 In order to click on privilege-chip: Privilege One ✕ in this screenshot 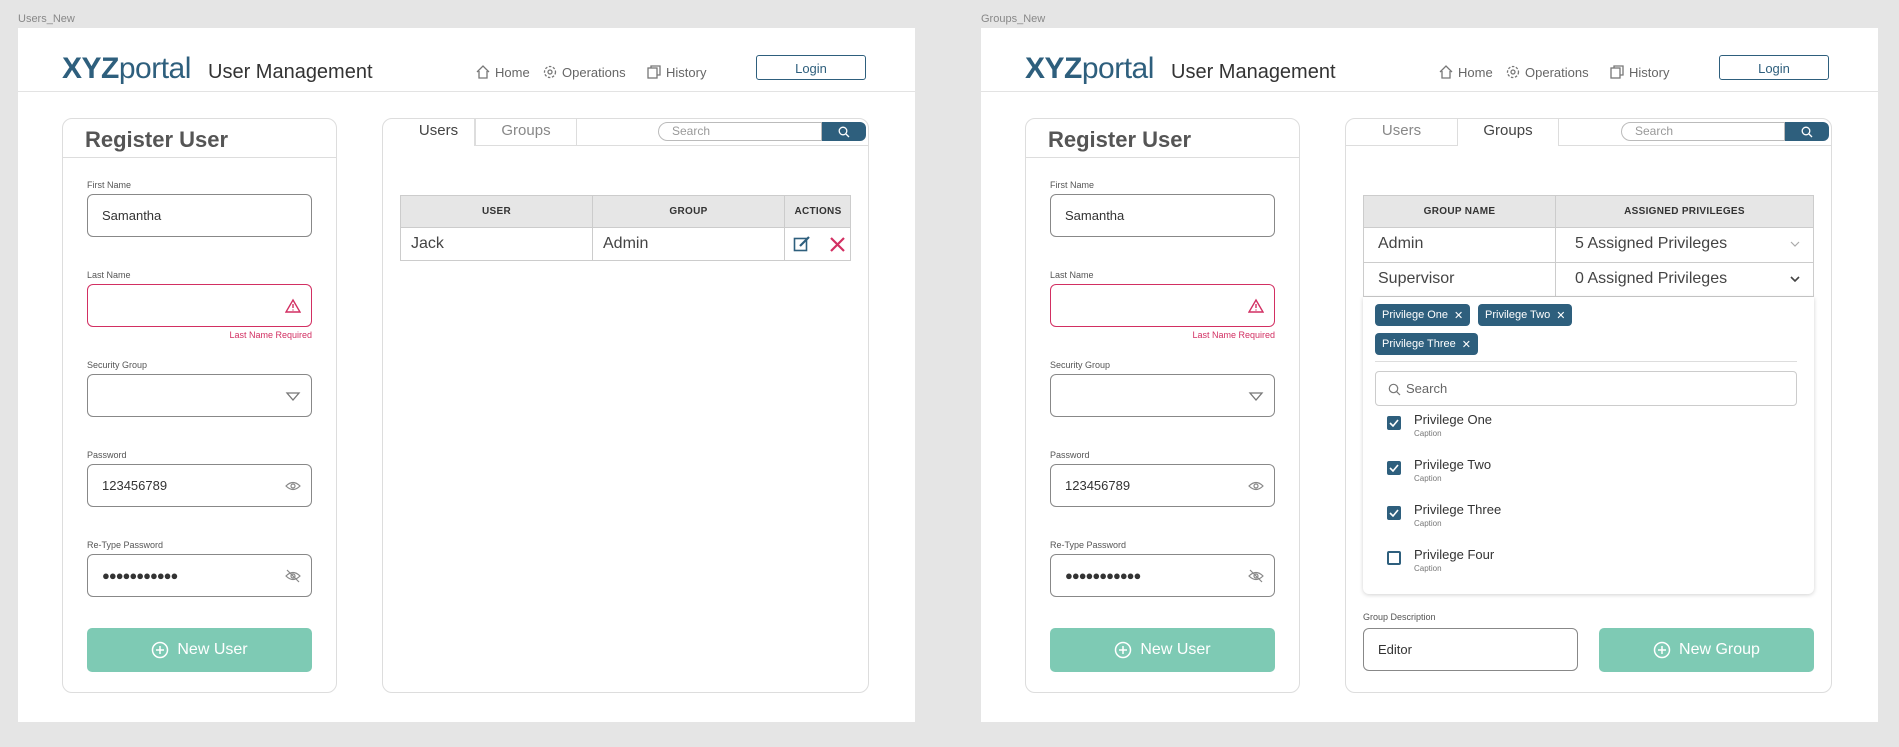, I will do `click(1423, 315)`.